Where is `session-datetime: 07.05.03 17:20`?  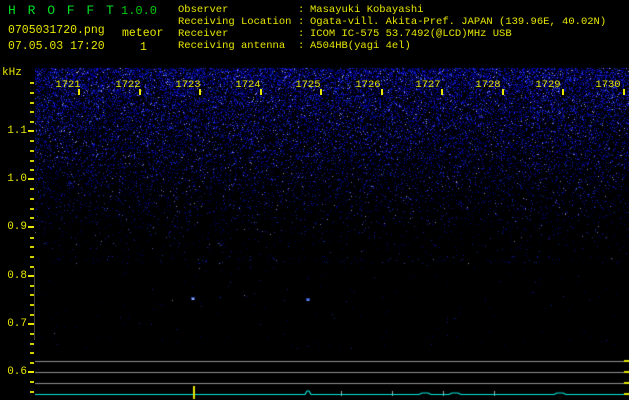 session-datetime: 07.05.03 17:20 is located at coordinates (56, 46).